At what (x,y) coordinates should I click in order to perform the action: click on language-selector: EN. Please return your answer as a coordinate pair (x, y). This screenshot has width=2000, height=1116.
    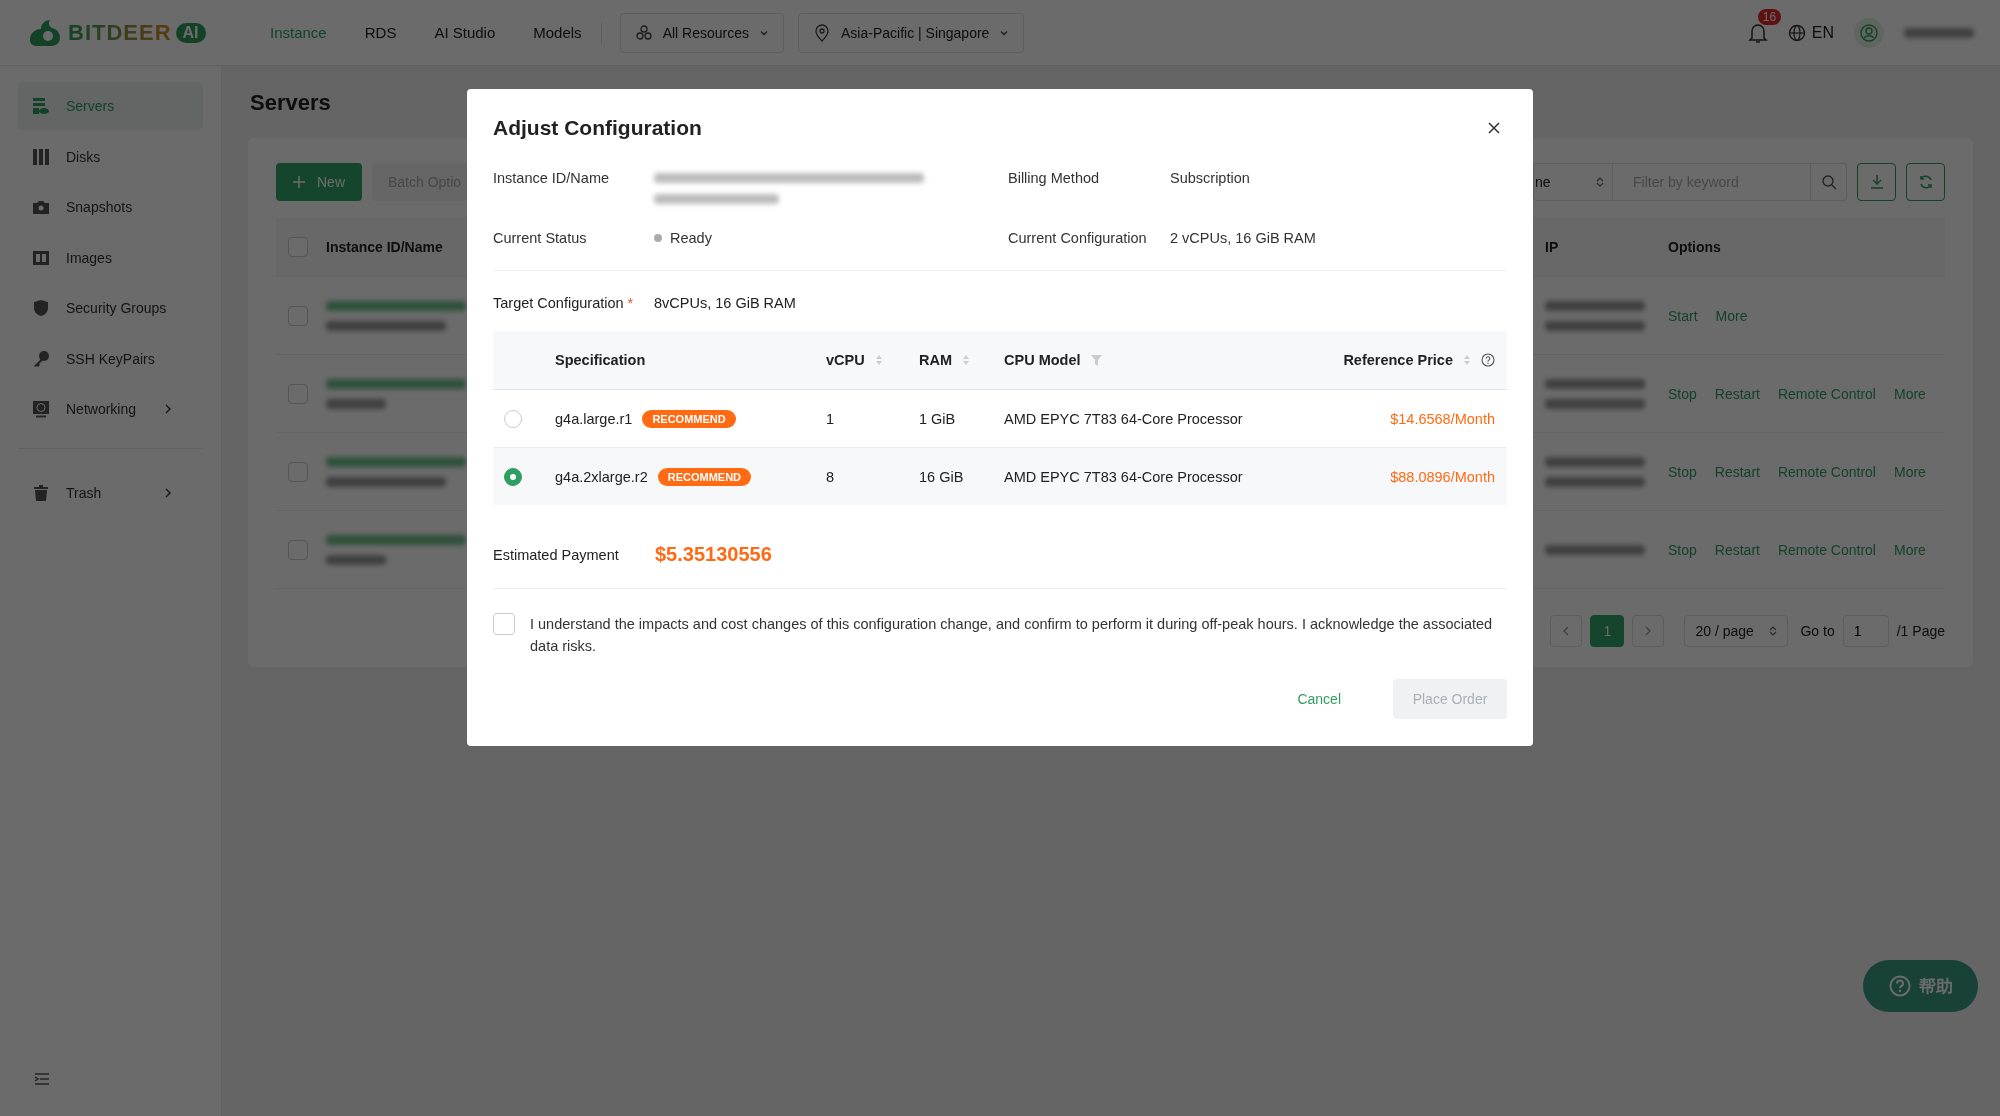
    Looking at the image, I should click on (1810, 32).